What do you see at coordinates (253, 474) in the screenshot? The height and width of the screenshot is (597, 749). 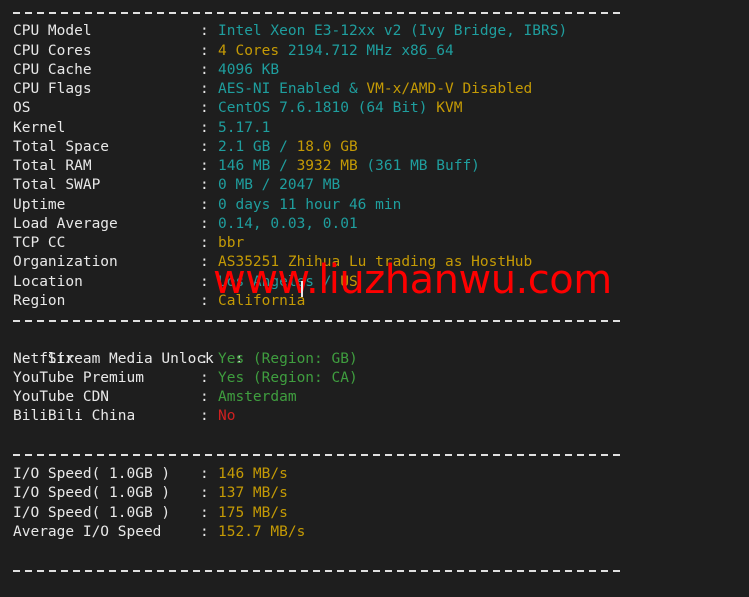 I see `info-row-value: 146 MB/s` at bounding box center [253, 474].